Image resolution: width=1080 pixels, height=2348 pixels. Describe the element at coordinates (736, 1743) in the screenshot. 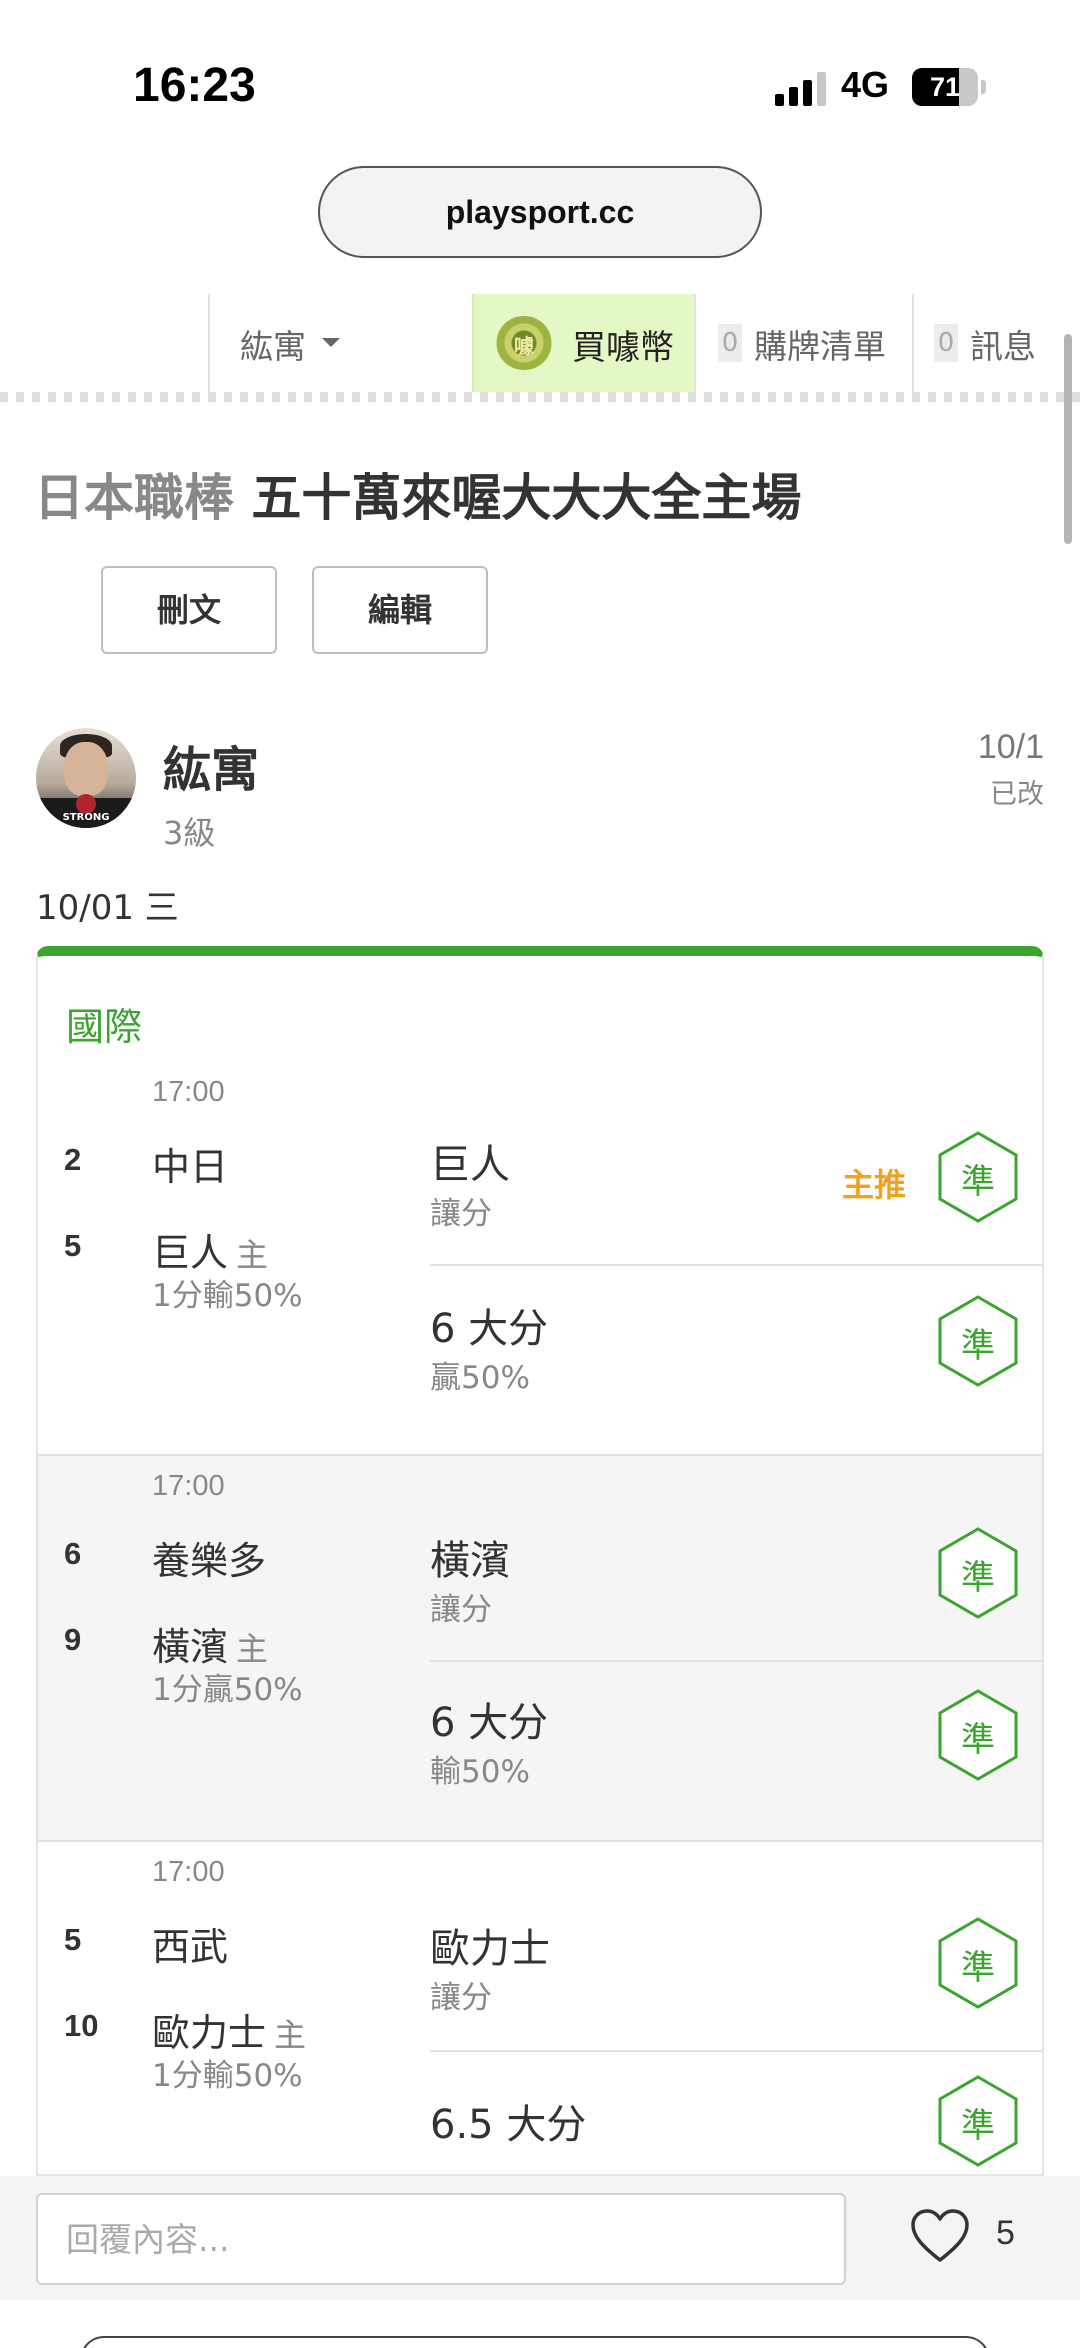

I see `total-pick: 6 大分 輸50% 準` at that location.